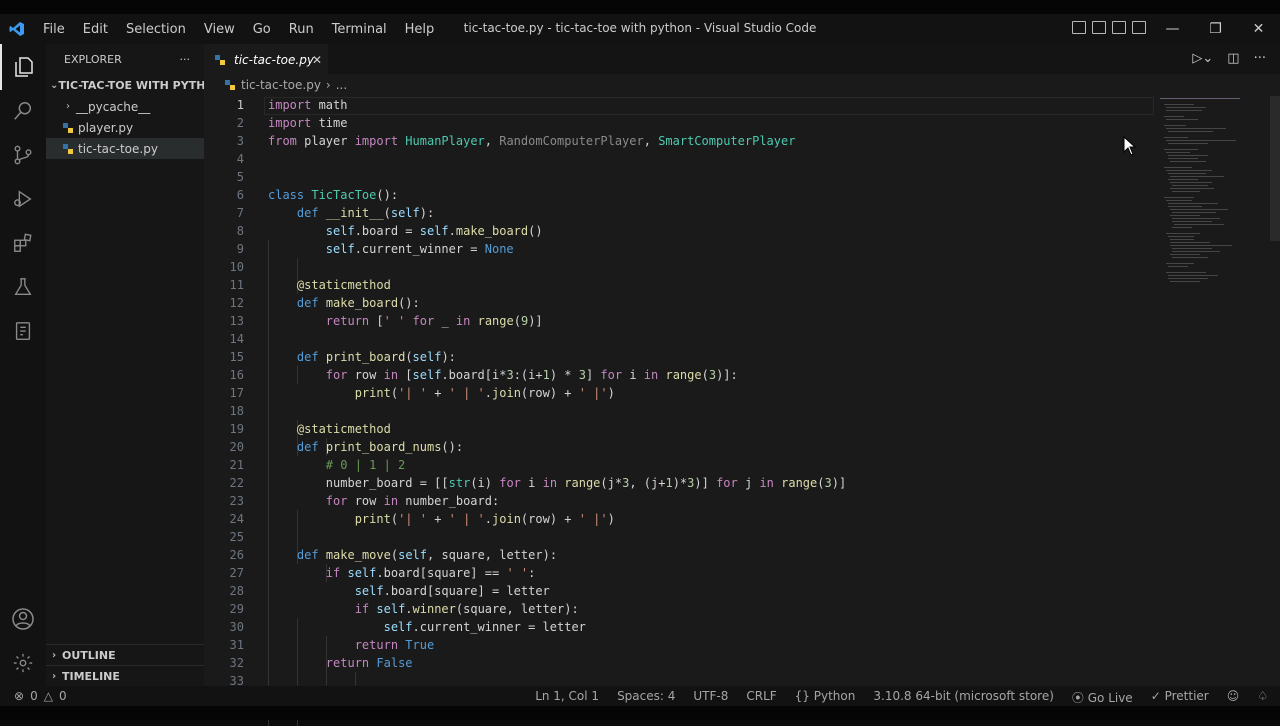 The image size is (1280, 726). Describe the element at coordinates (125, 148) in the screenshot. I see `tree-item-tic-tac-toe-py: tic-tac-toe.py` at that location.